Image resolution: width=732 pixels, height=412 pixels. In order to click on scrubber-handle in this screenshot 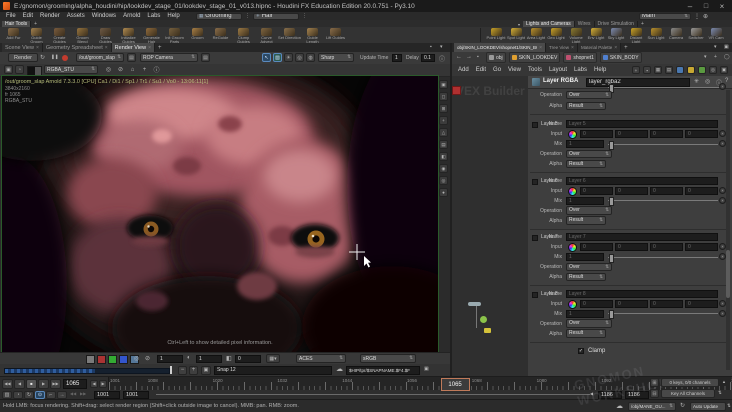, I will do `click(171, 370)`.